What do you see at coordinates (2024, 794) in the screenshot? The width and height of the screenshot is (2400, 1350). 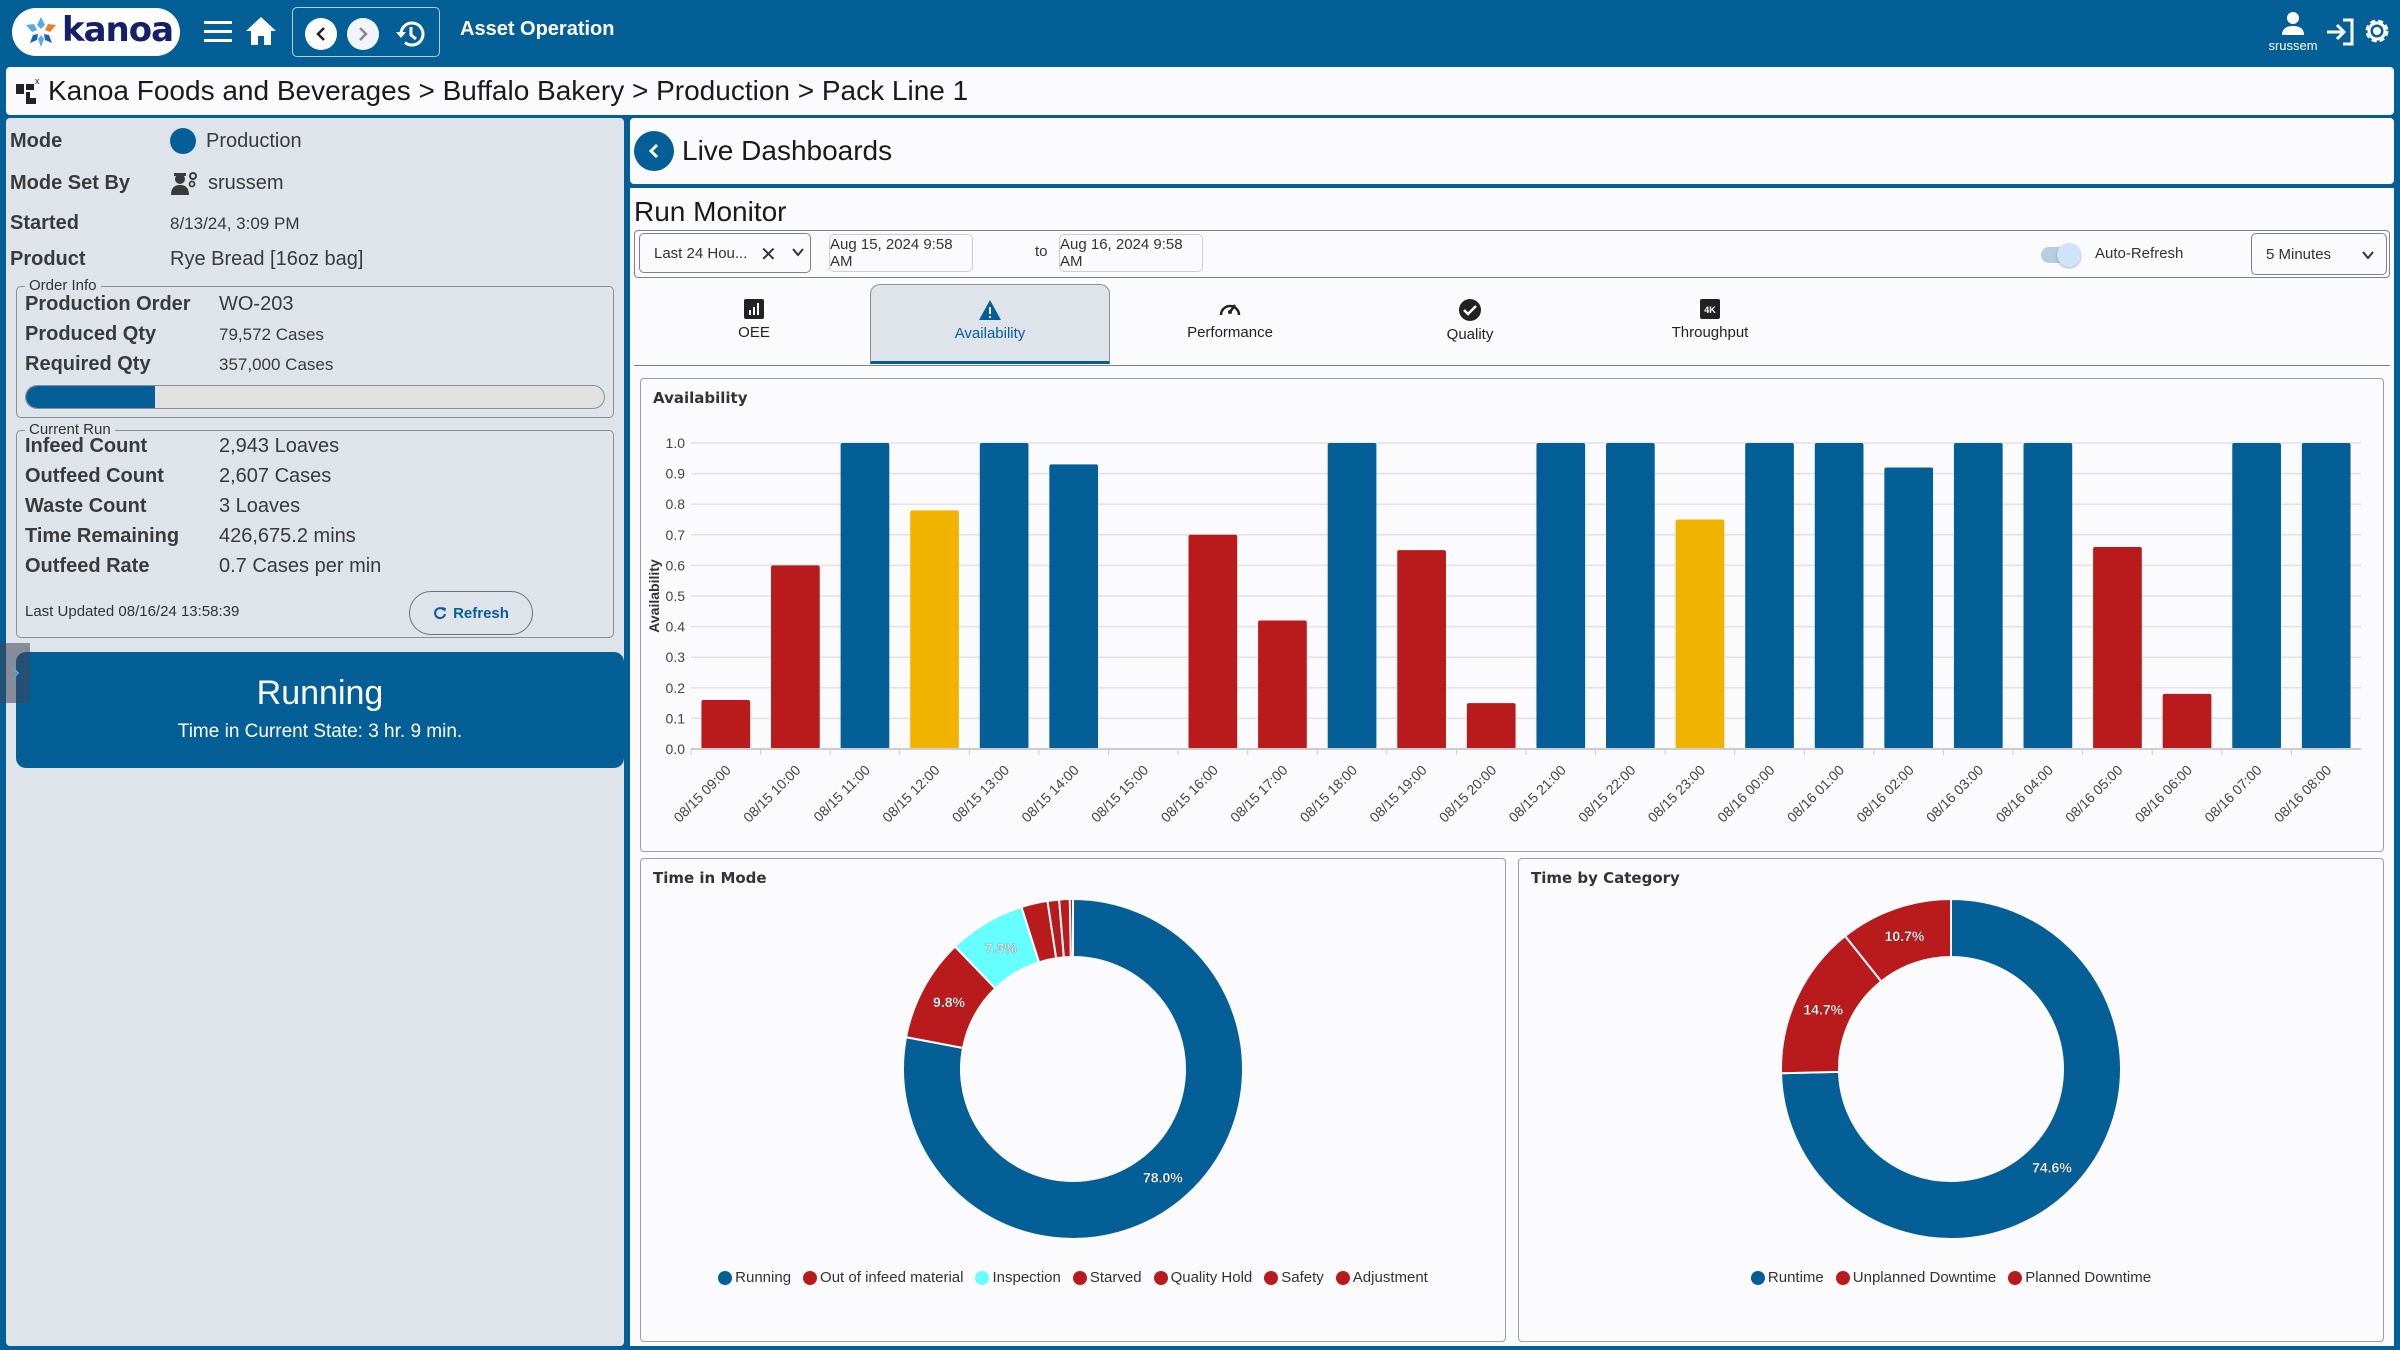 I see `x-tick-label: 08/16 04:00` at bounding box center [2024, 794].